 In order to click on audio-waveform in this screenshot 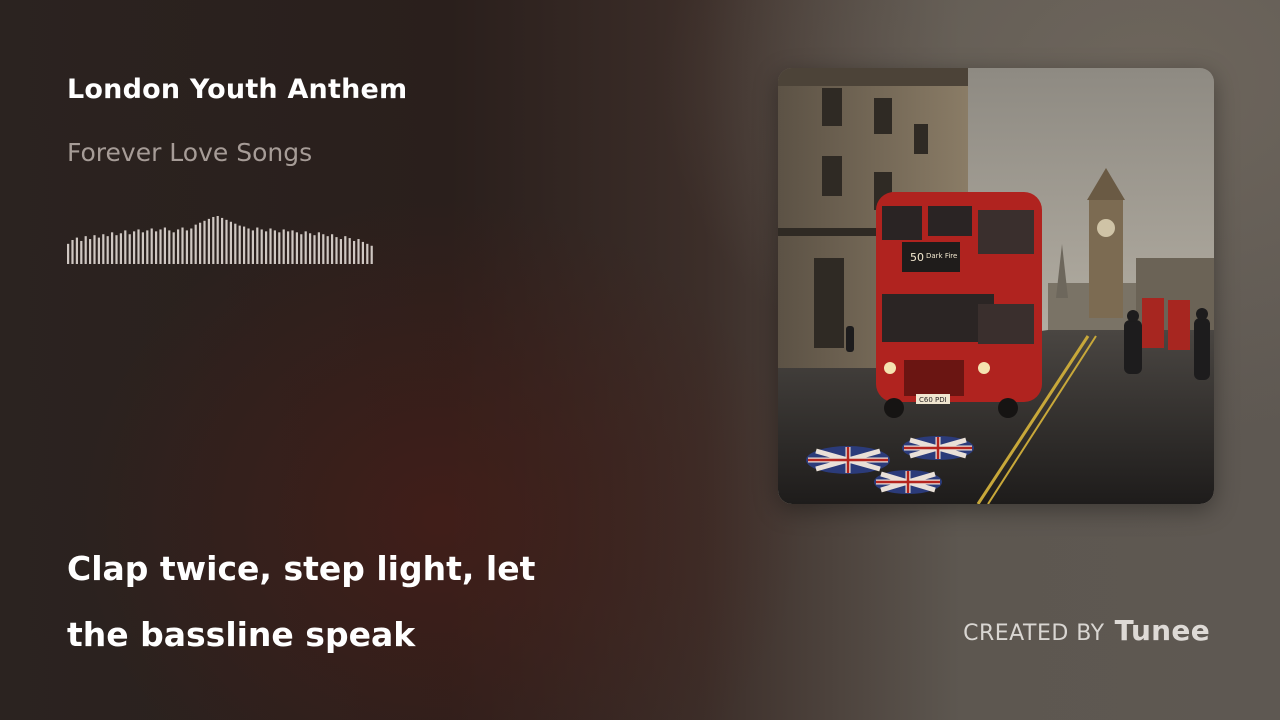, I will do `click(220, 240)`.